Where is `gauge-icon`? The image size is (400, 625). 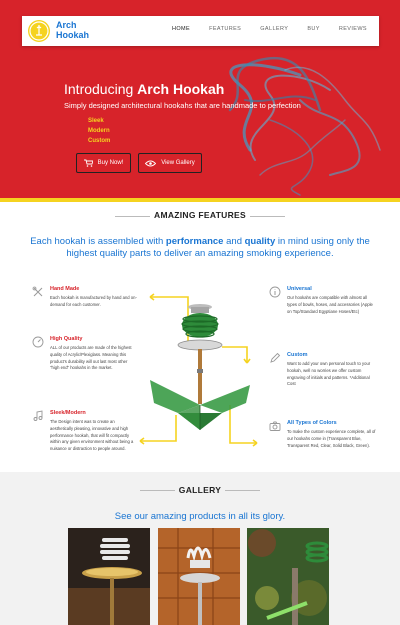
gauge-icon is located at coordinates (38, 342).